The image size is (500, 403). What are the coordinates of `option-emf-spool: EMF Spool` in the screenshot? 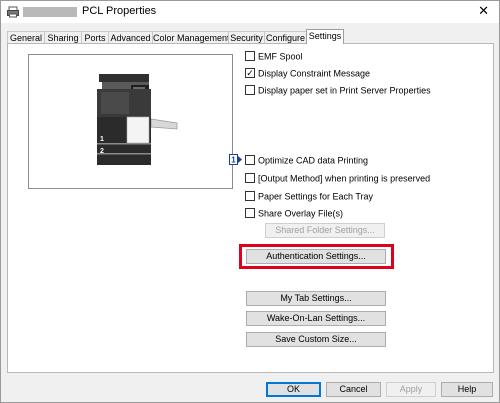 It's located at (274, 56).